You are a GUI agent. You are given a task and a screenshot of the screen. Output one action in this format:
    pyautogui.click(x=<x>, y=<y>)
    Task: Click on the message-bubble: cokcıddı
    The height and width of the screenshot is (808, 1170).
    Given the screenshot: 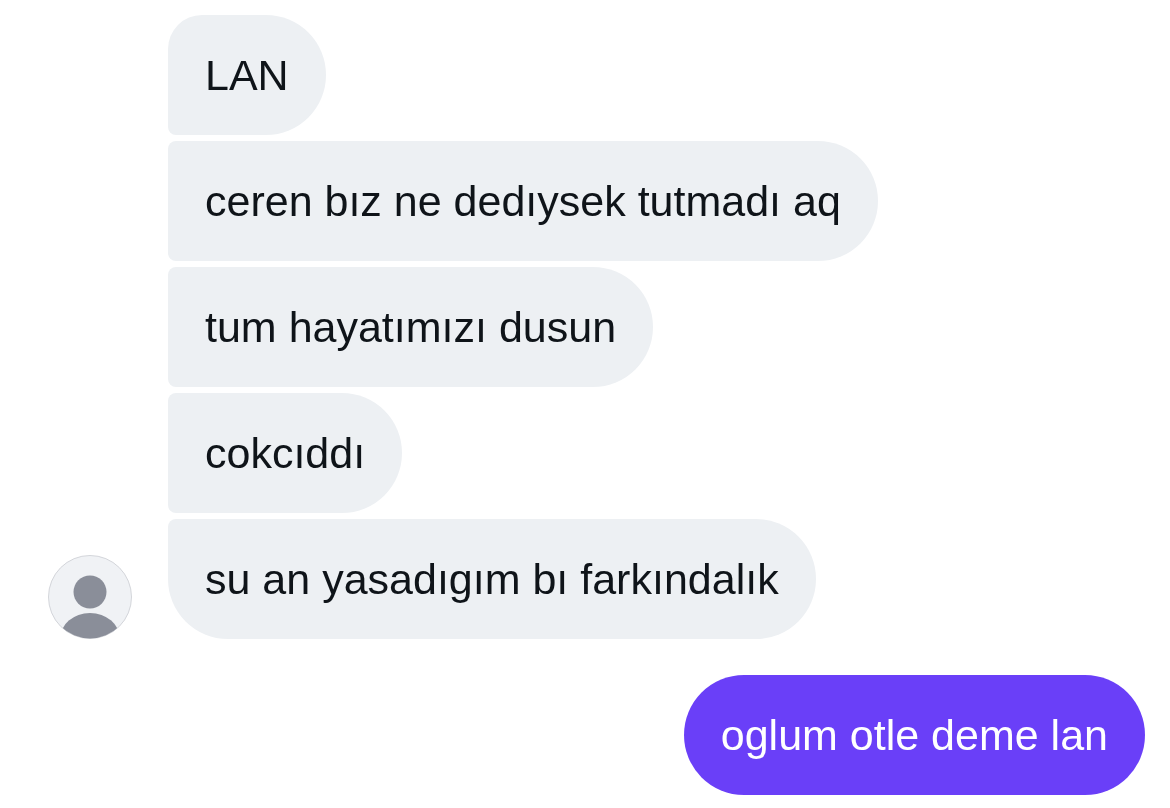 What is the action you would take?
    pyautogui.click(x=285, y=453)
    